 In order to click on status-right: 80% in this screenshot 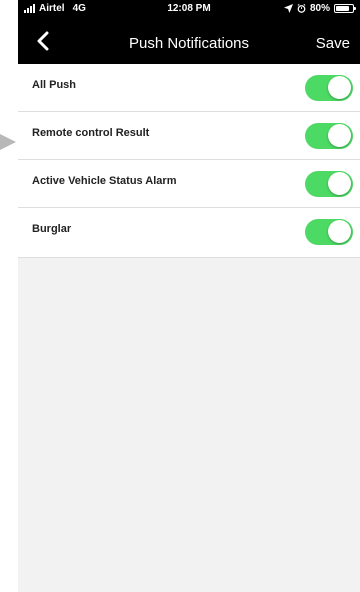, I will do `click(319, 8)`.